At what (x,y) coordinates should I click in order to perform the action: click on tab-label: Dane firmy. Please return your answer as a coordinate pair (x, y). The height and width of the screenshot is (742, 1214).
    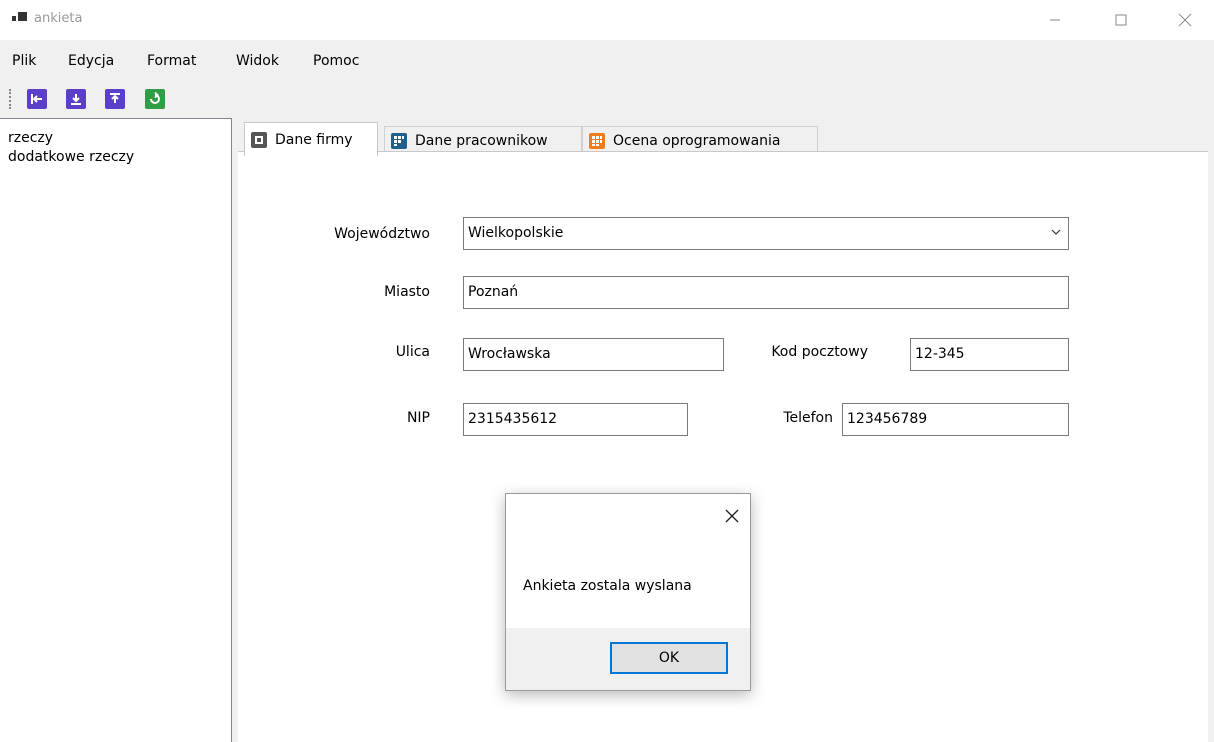
    Looking at the image, I should click on (314, 139).